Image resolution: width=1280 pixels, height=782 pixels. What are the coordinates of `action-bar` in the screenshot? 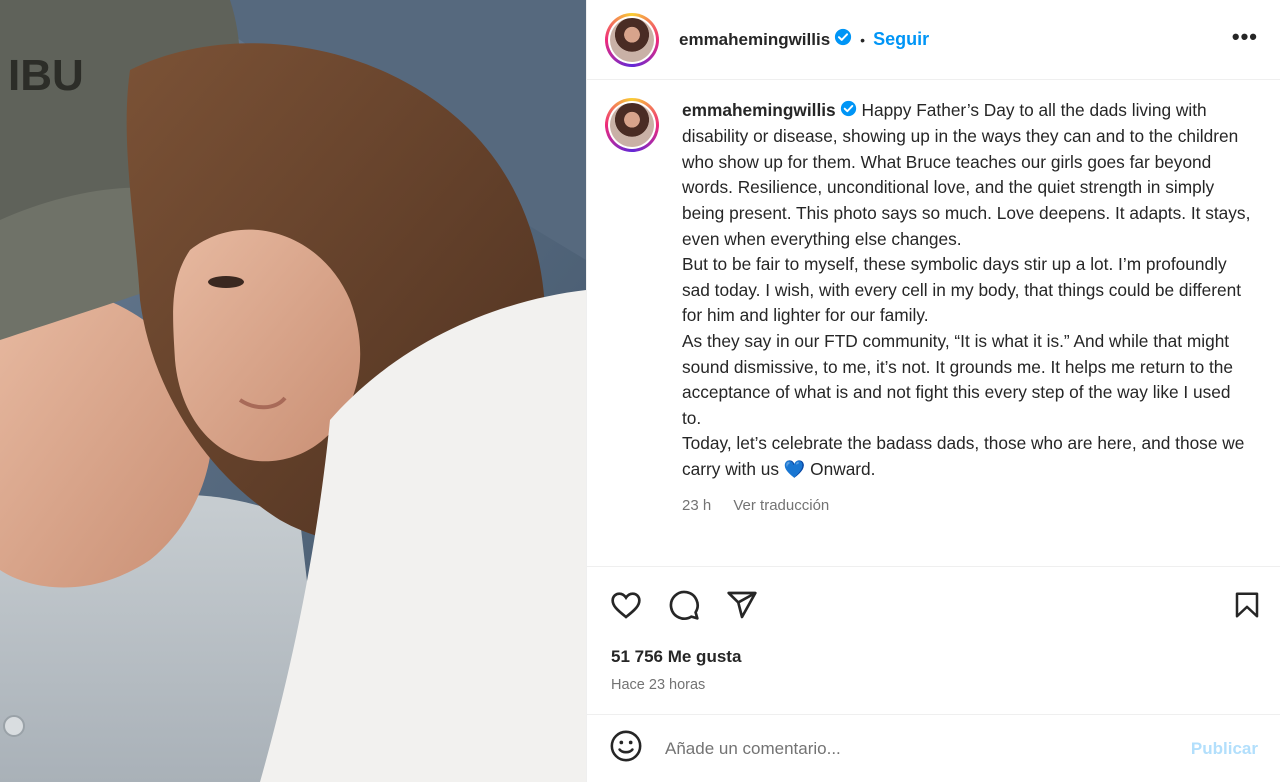 It's located at (933, 605).